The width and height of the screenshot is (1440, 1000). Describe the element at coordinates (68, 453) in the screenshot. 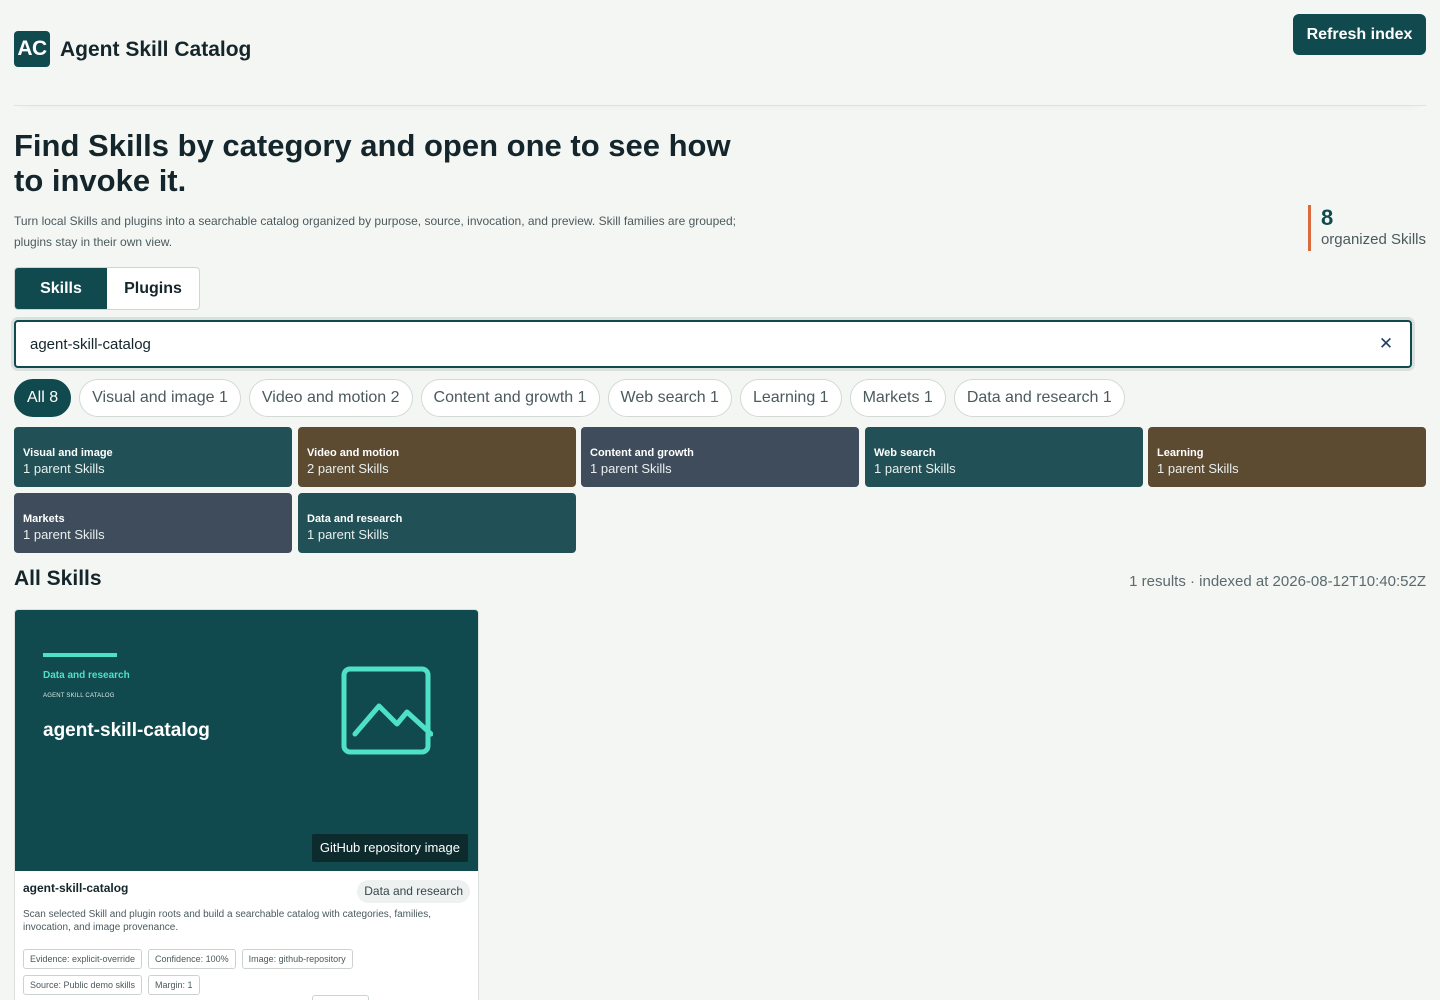

I see `category-name: Visual and image` at that location.